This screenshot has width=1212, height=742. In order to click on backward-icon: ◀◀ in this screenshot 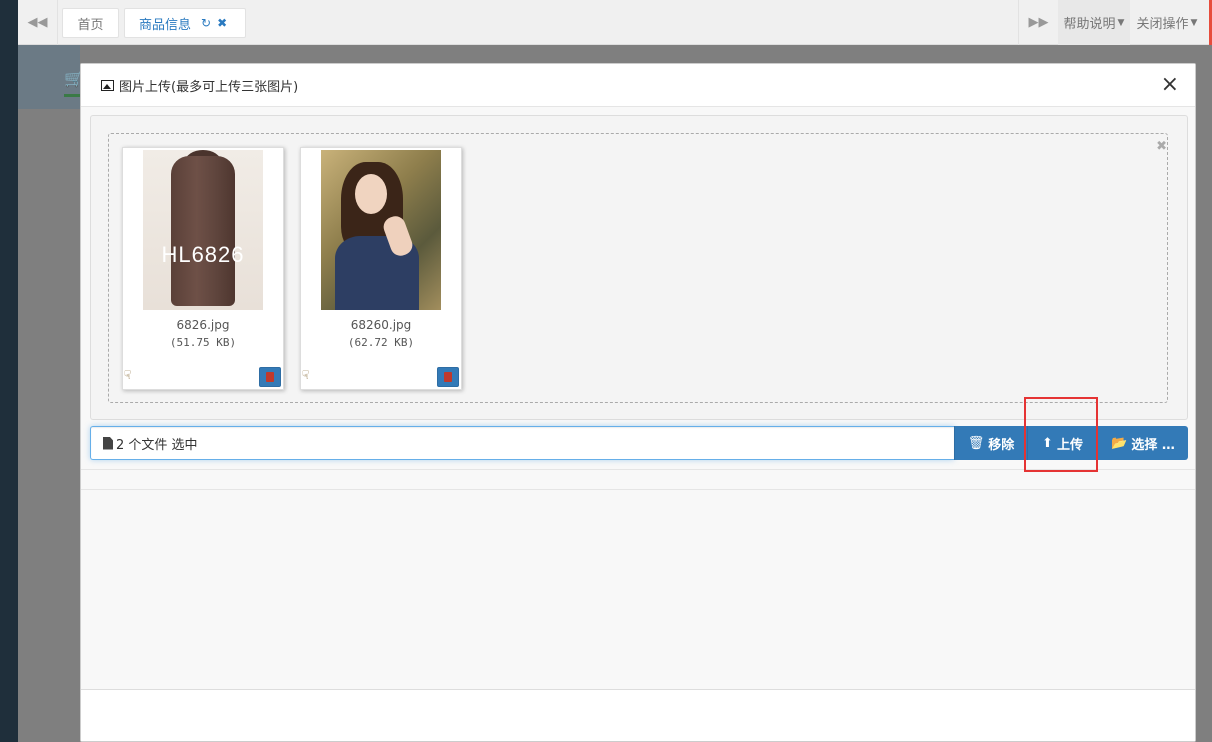, I will do `click(37, 22)`.